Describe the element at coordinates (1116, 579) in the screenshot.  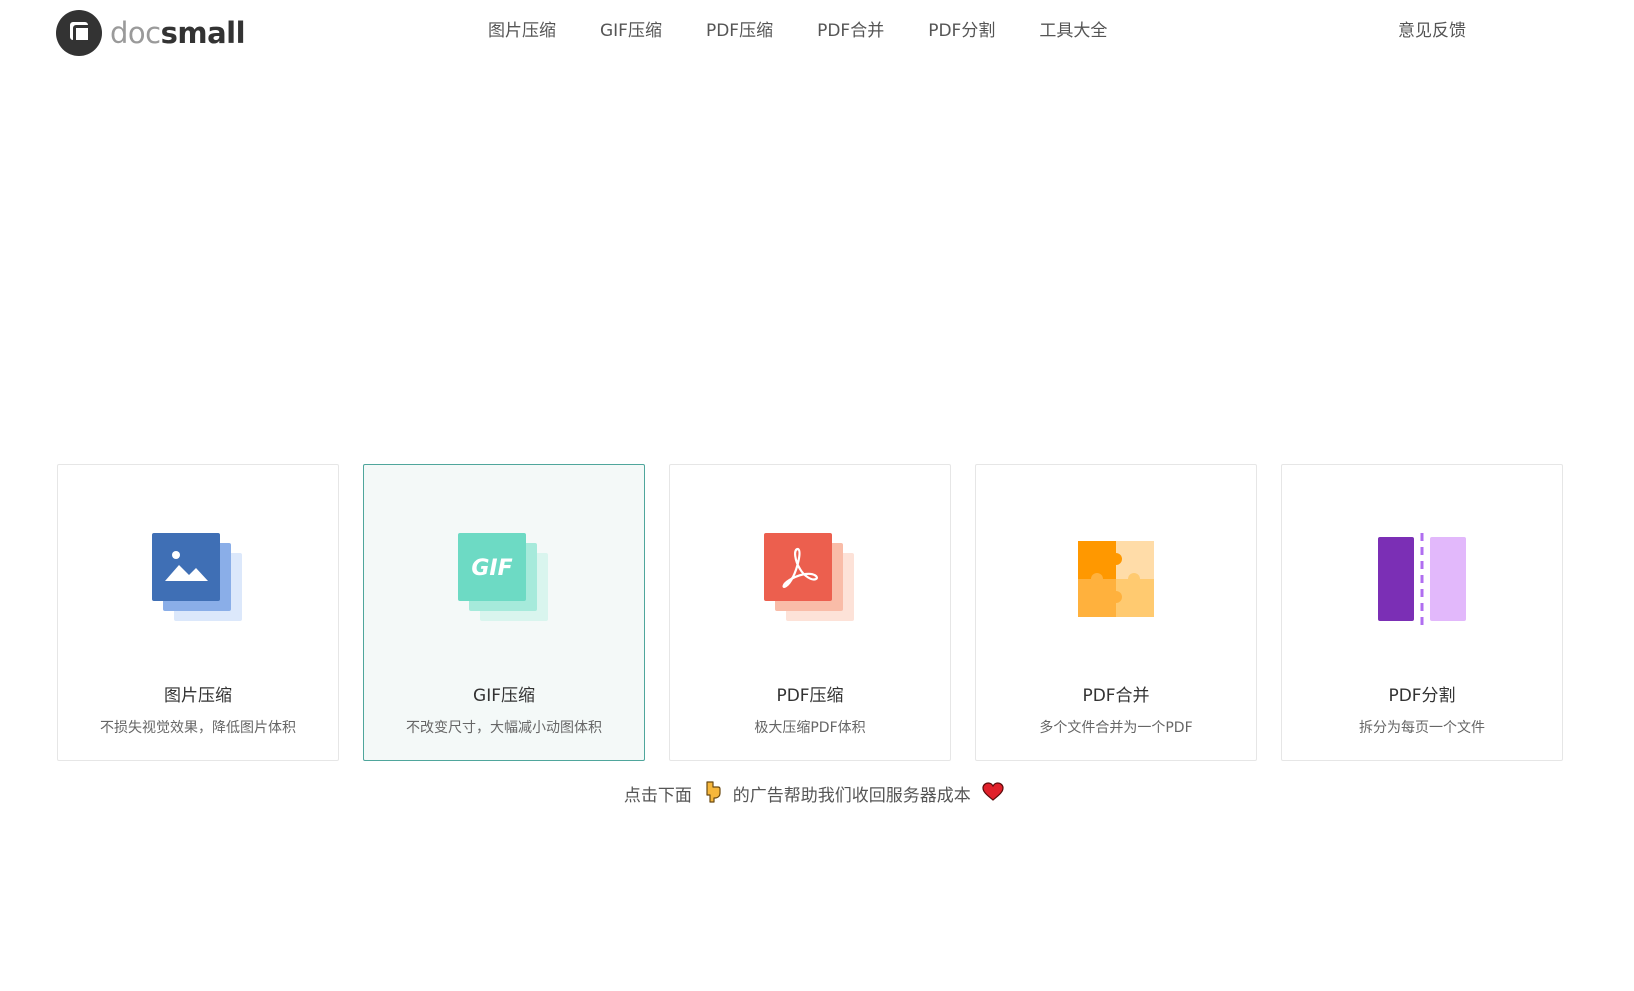
I see `puzzle-icon` at that location.